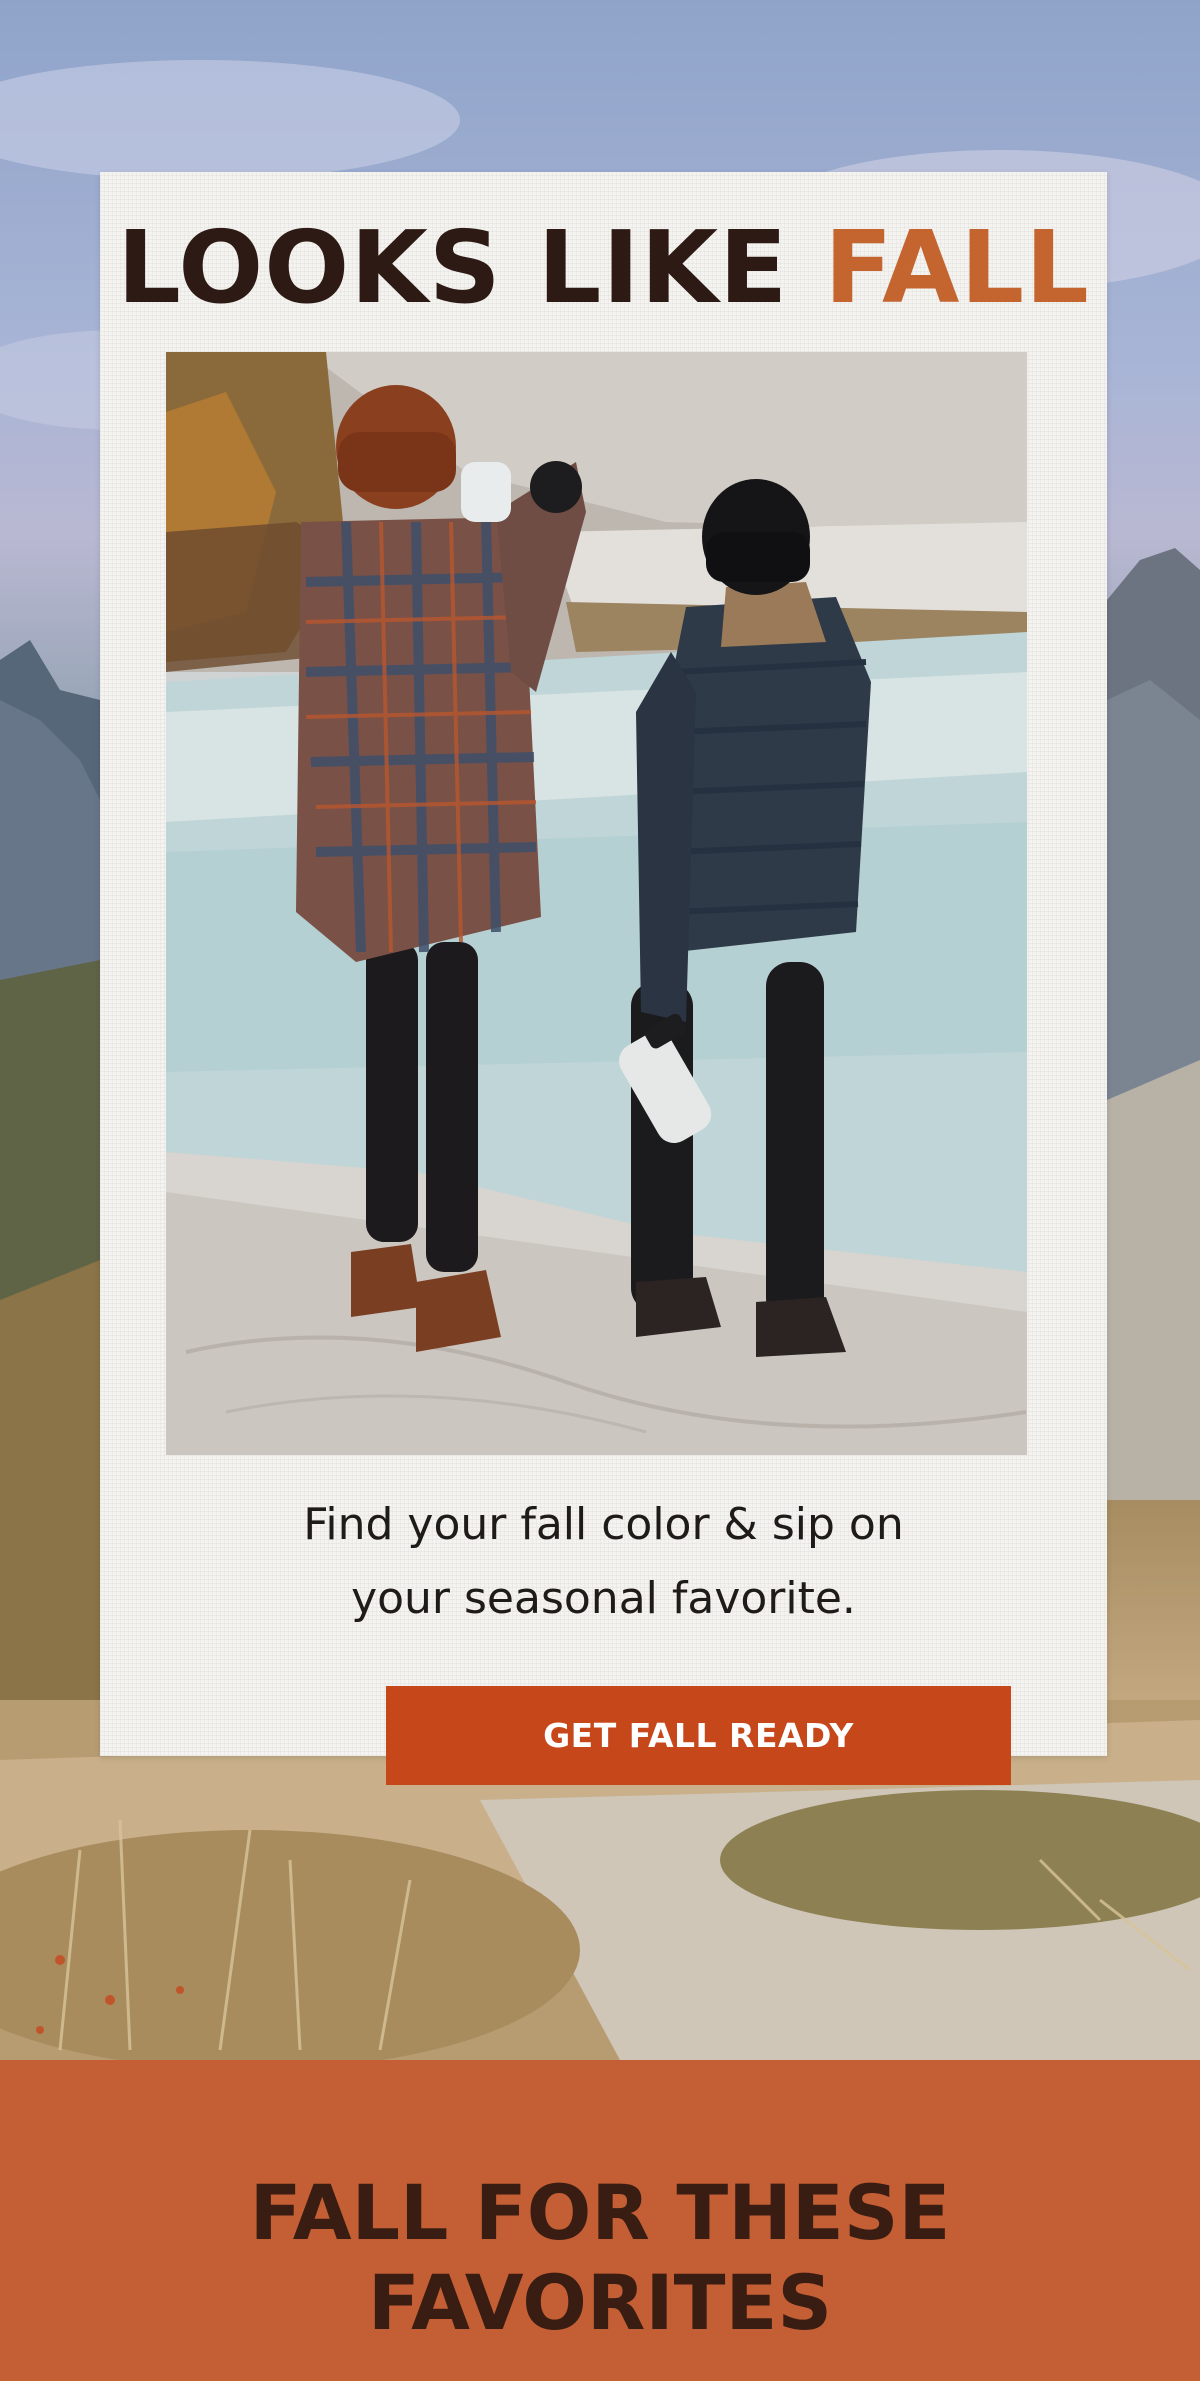 This screenshot has height=2381, width=1200. What do you see at coordinates (600, 2302) in the screenshot?
I see `section-title-line-2: FAVORITES` at bounding box center [600, 2302].